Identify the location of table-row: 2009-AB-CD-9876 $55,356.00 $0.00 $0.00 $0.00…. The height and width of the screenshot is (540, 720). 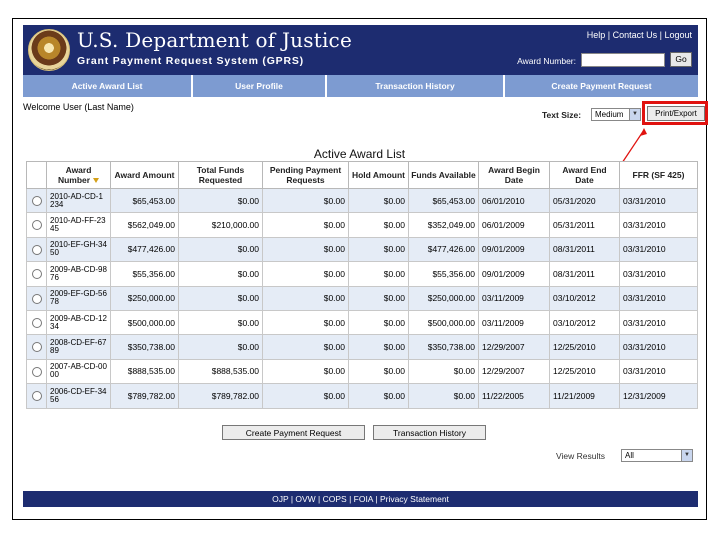
(362, 274).